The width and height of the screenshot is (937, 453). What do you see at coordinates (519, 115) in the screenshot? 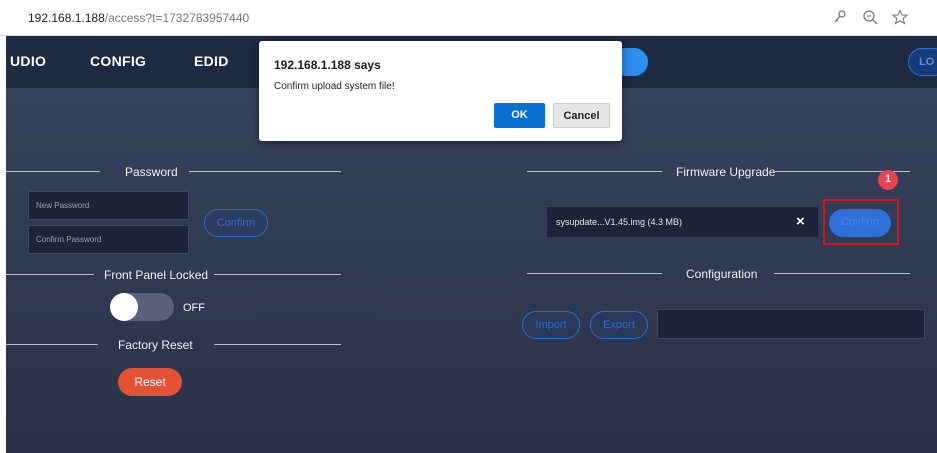
I see `ok-button: OK` at bounding box center [519, 115].